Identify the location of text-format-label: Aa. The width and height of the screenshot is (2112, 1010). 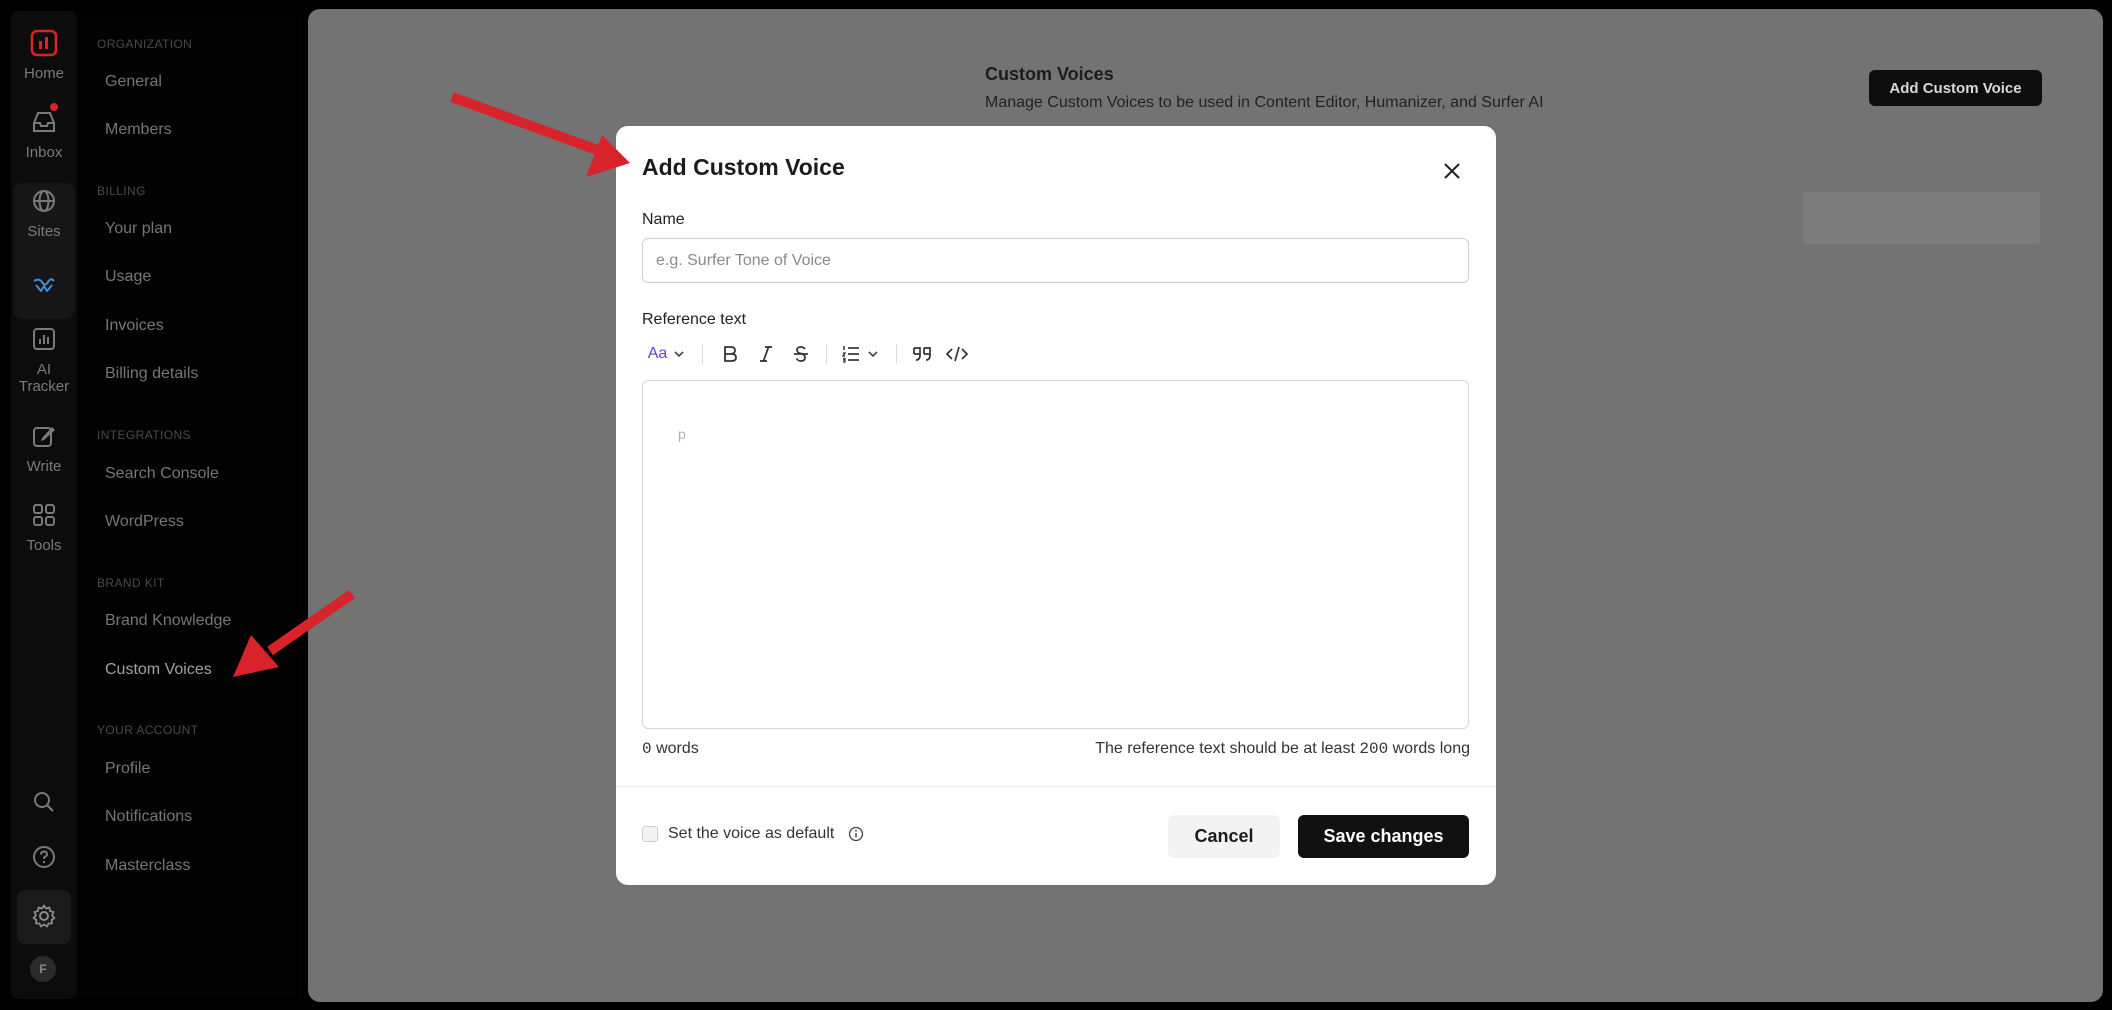
(657, 353).